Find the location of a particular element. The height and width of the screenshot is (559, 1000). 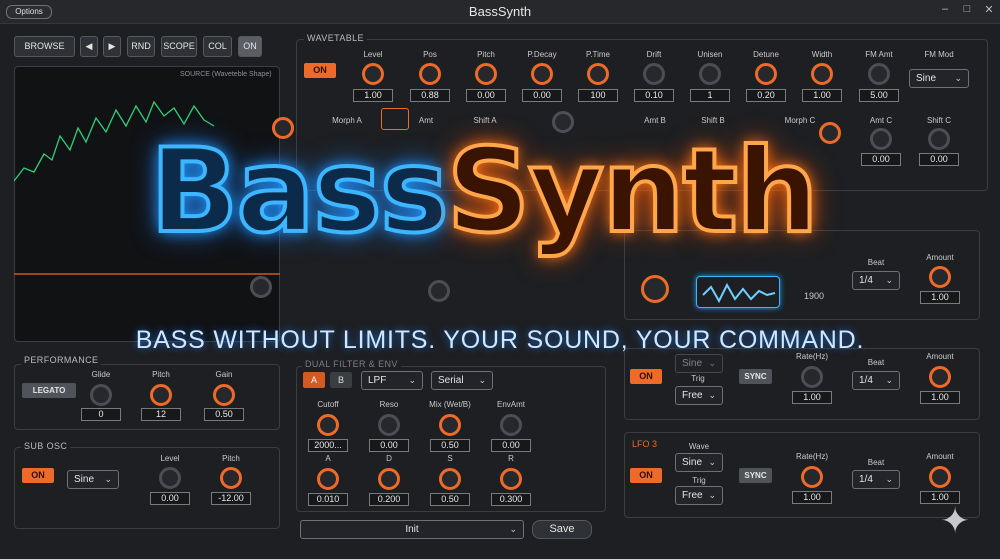

lfo-2-wave-dropdown: Sine ⌄ is located at coordinates (699, 363).